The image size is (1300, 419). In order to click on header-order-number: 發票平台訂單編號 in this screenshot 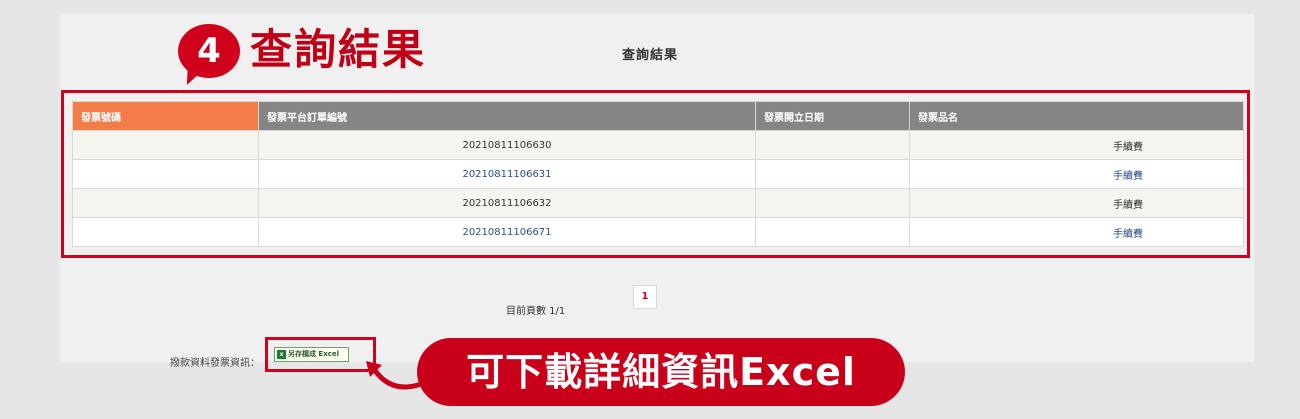, I will do `click(507, 116)`.